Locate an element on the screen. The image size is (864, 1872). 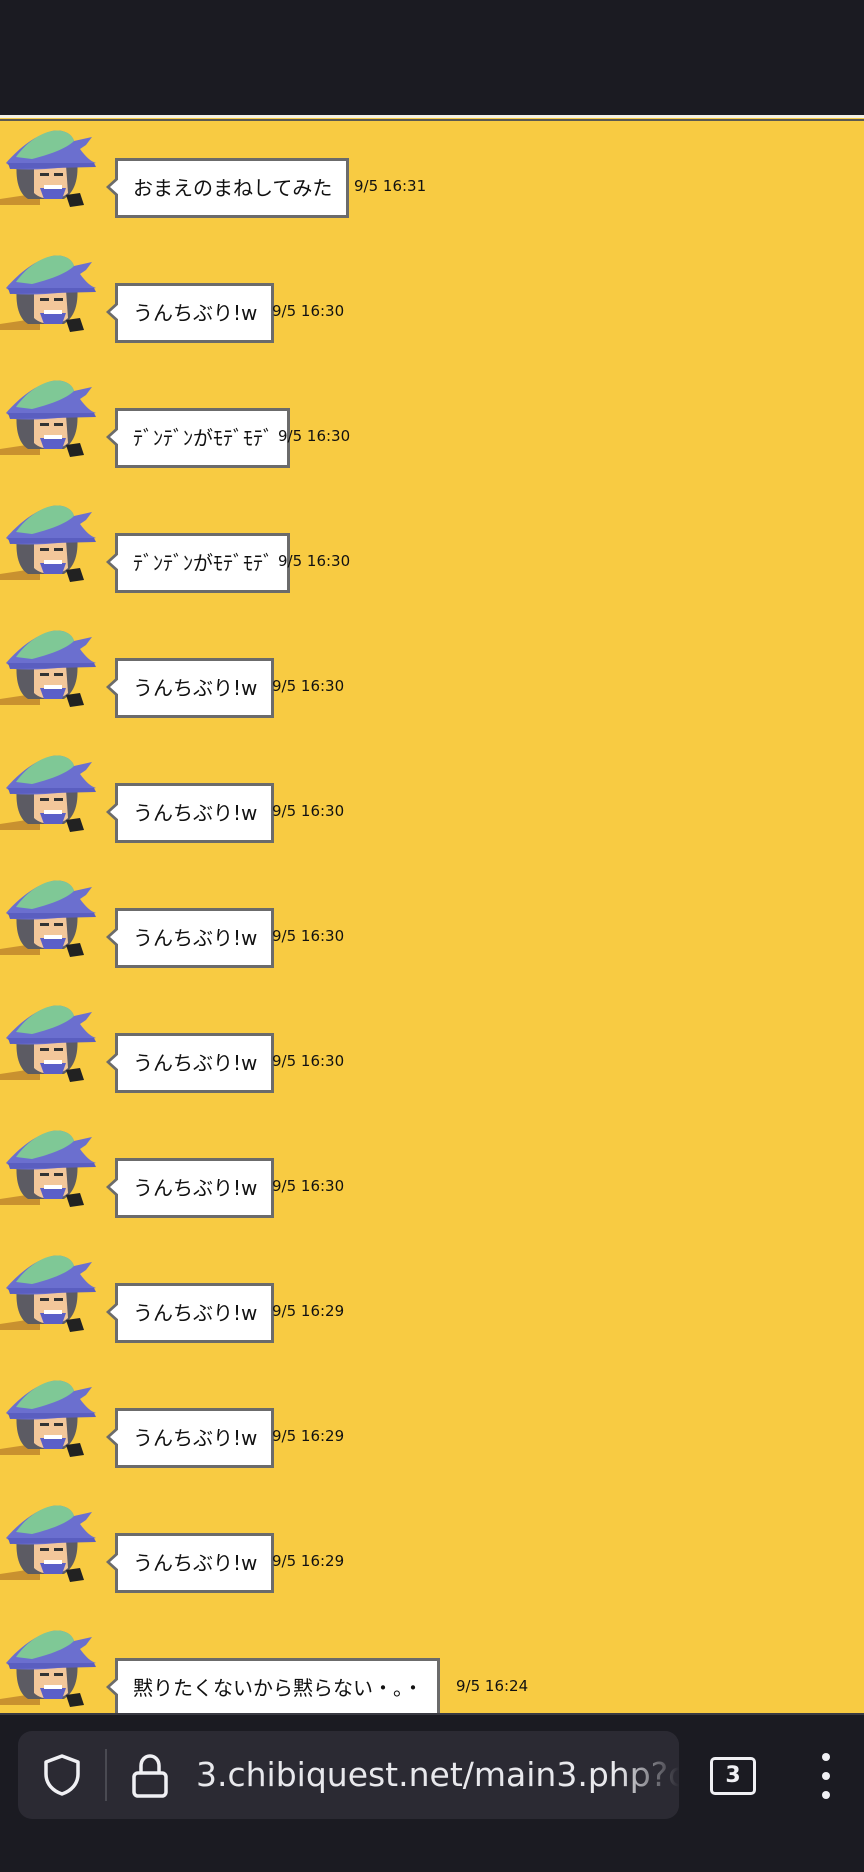
message-bubble-wrap: 黙りたくないから黙らない・。・ is located at coordinates (273, 1685).